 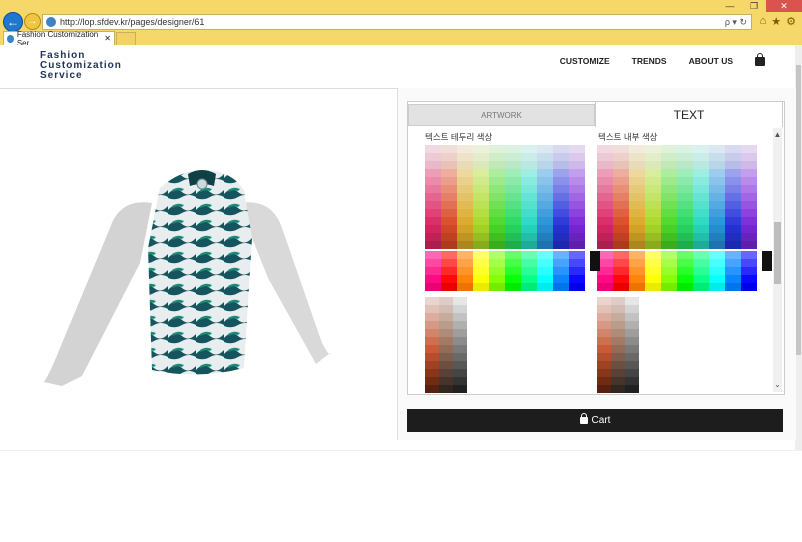 I want to click on tab-favicon-icon, so click(x=10, y=38).